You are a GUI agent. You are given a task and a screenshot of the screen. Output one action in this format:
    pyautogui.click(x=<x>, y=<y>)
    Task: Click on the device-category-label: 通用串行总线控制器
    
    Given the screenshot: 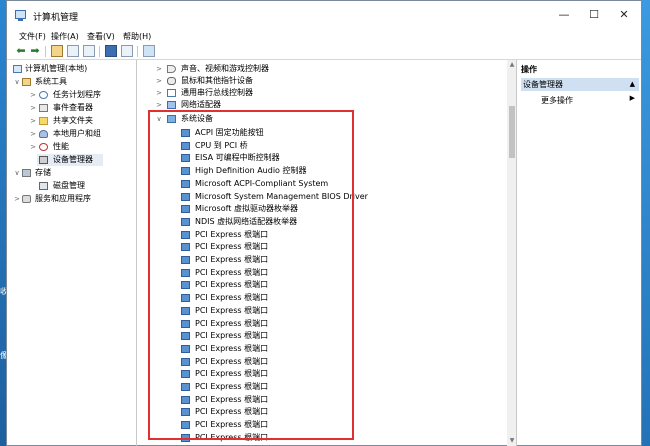 What is the action you would take?
    pyautogui.click(x=217, y=92)
    